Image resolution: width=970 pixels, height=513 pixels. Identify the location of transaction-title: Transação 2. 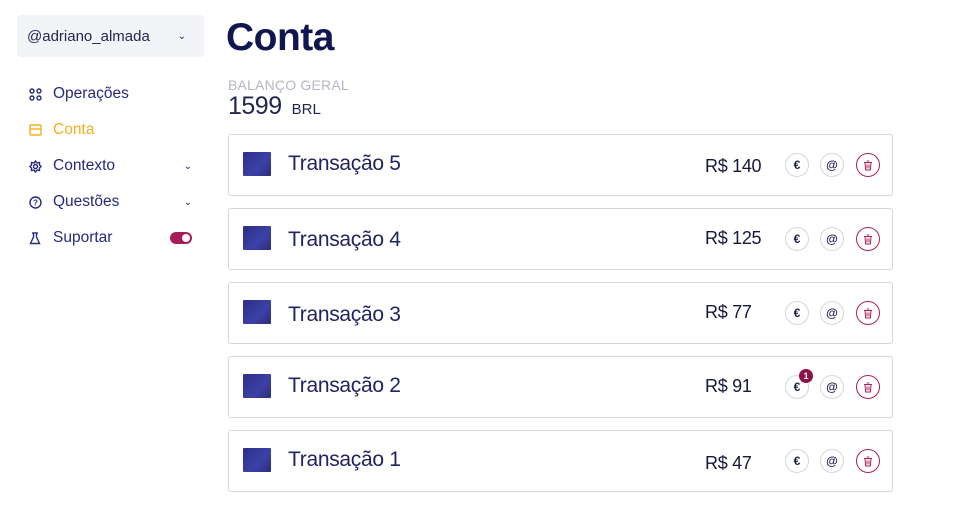
(344, 385).